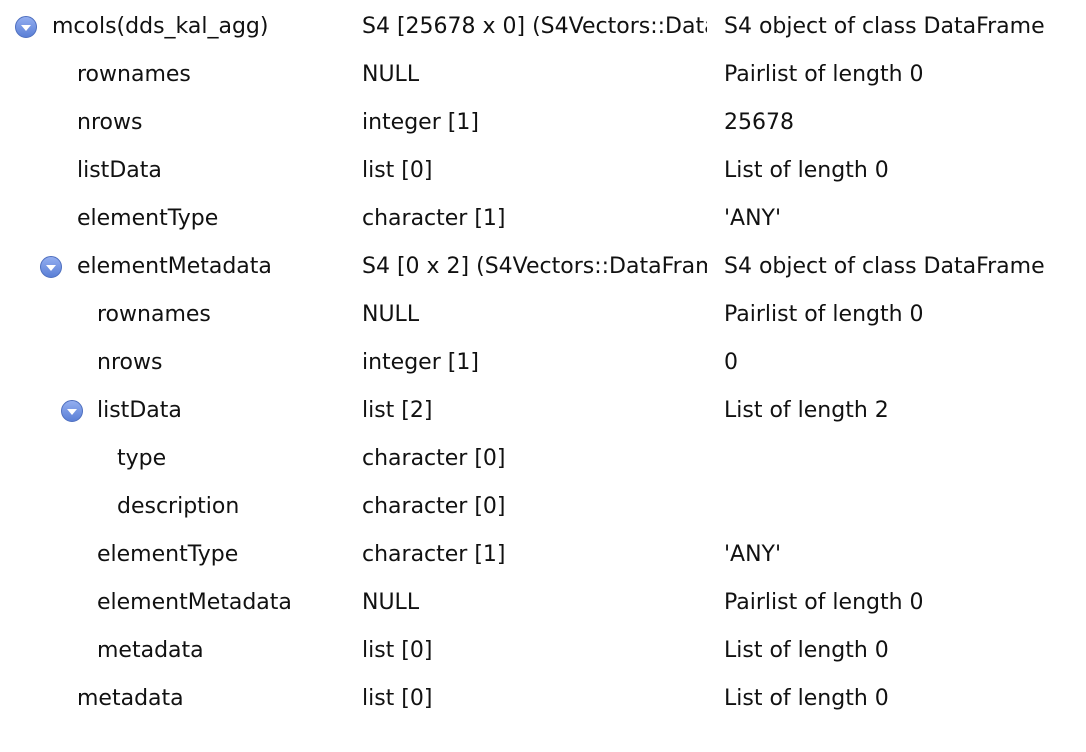 The height and width of the screenshot is (752, 1086). Describe the element at coordinates (160, 26) in the screenshot. I see `variable-name: mcols(dds_kal_agg)` at that location.